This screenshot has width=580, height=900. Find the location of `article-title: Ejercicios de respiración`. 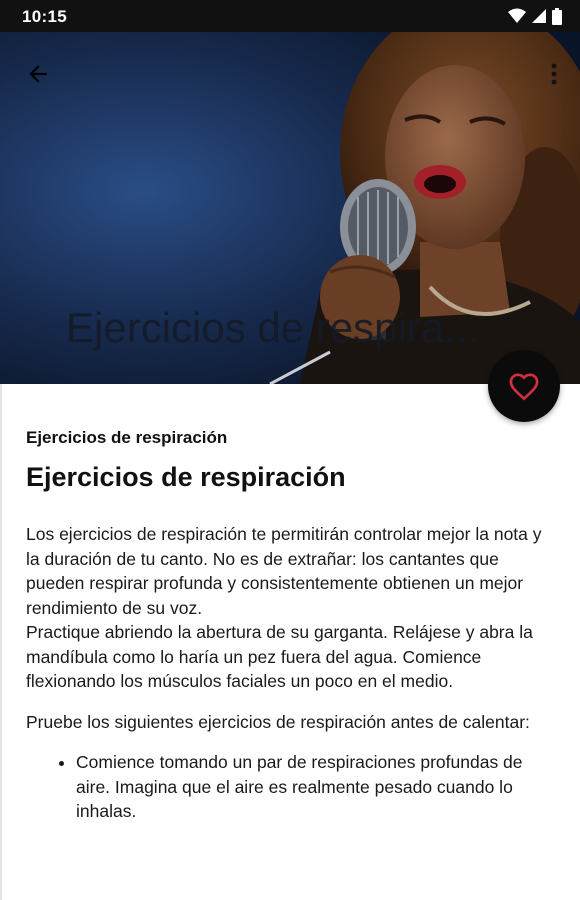

article-title: Ejercicios de respiración is located at coordinates (186, 477).